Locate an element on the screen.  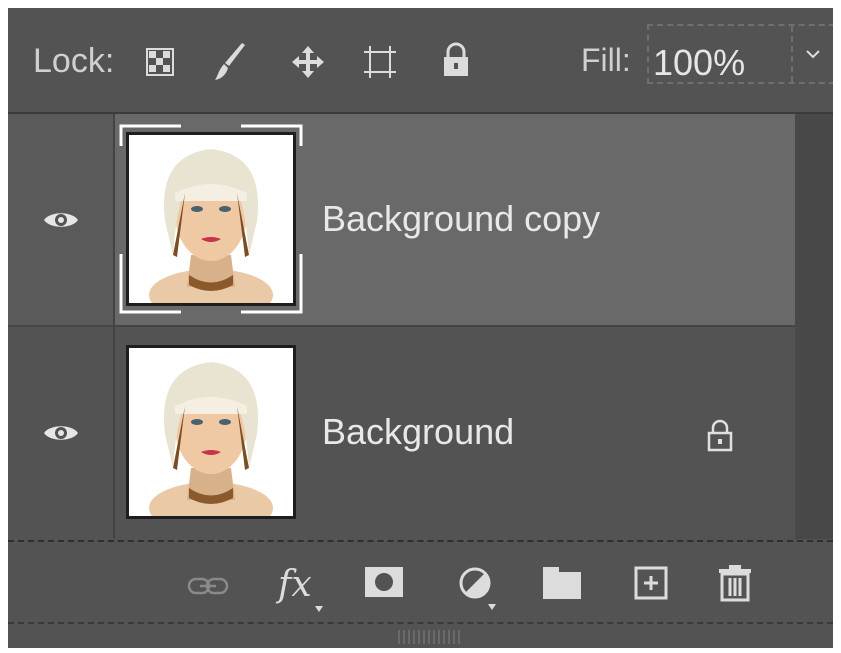
adjustment-layer-icon is located at coordinates (478, 589).